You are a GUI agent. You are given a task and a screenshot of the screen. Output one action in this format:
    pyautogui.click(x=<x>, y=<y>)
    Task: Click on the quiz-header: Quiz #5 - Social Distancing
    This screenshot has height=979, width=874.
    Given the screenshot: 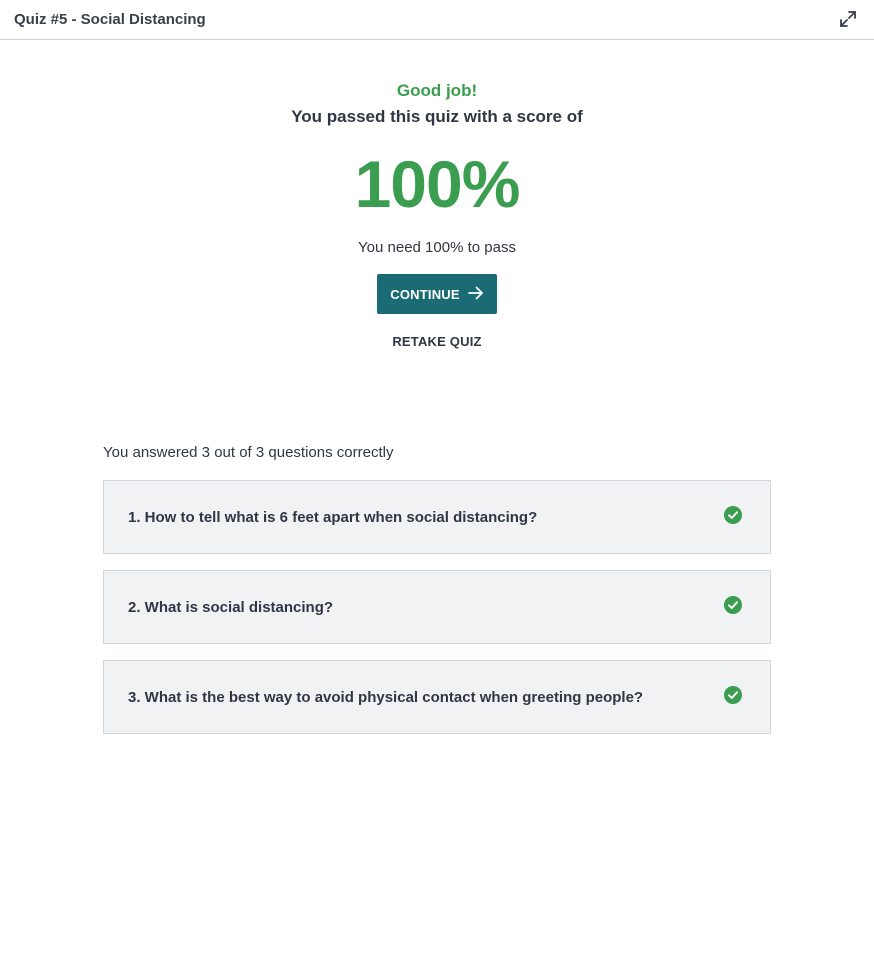 What is the action you would take?
    pyautogui.click(x=437, y=20)
    